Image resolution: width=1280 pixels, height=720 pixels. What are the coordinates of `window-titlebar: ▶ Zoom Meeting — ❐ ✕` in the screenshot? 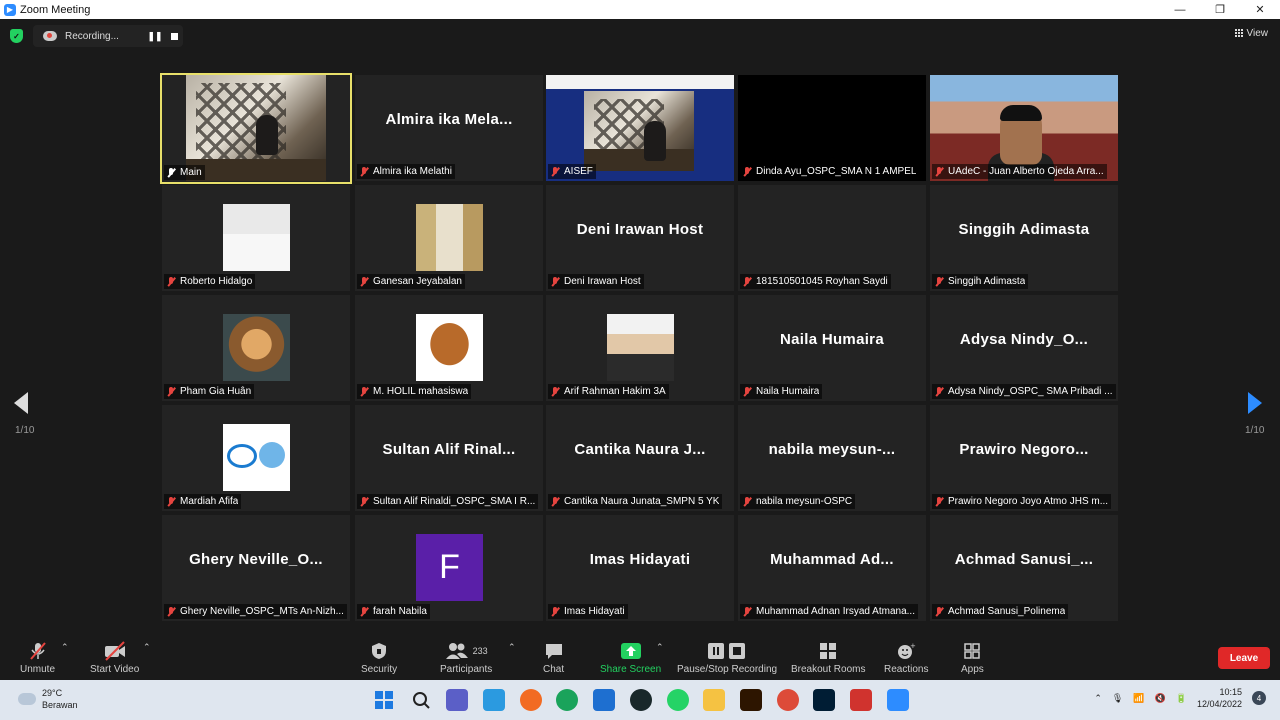 It's located at (640, 9).